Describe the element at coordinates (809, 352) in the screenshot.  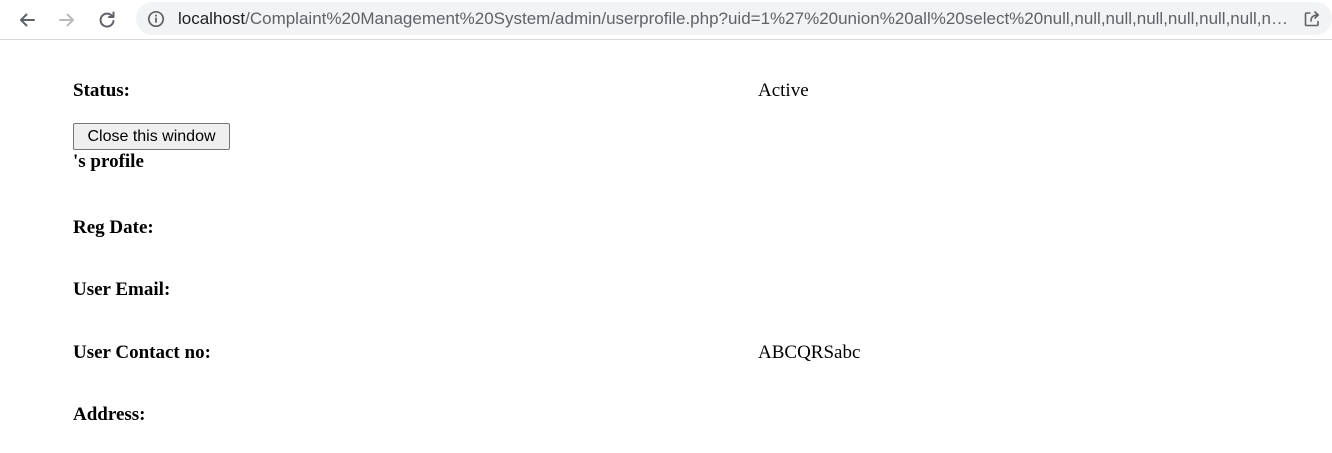
I see `user-contact-value: ABCQRSabc` at that location.